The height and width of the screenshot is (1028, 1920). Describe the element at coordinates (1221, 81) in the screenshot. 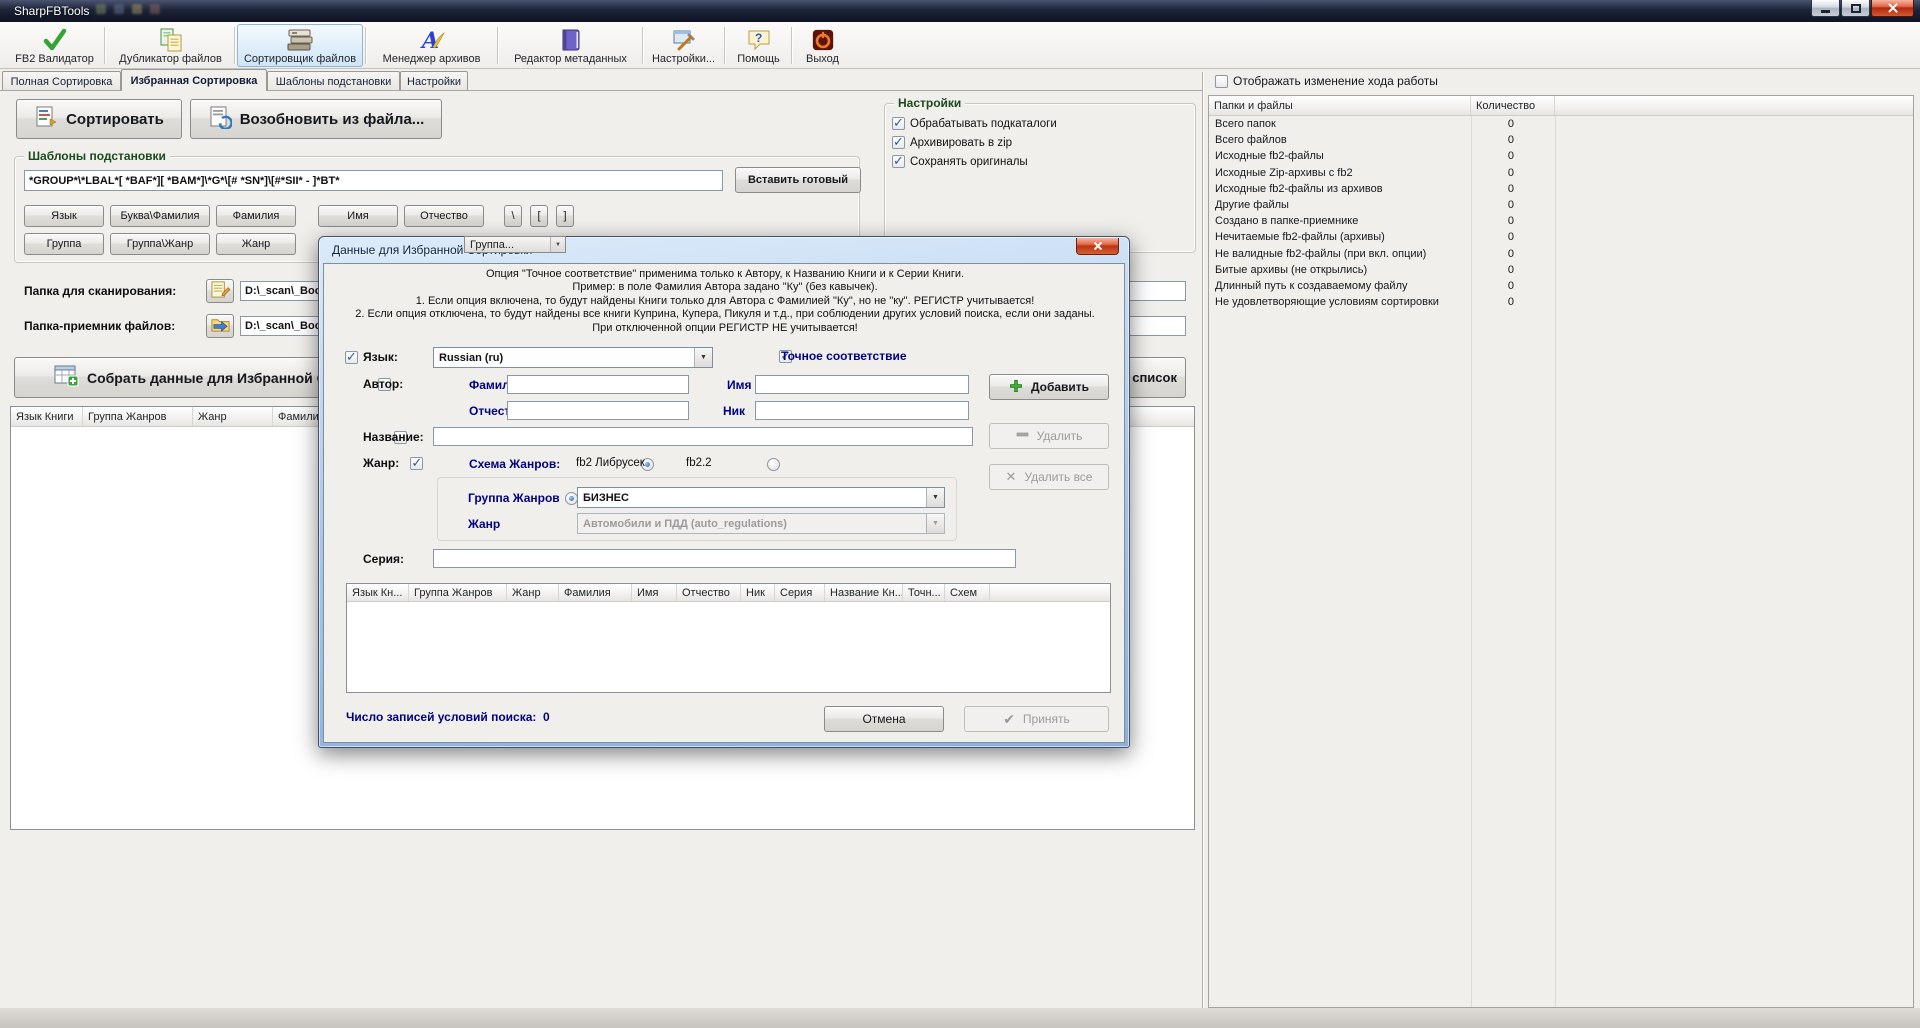

I see `show-progress-checkbox` at that location.